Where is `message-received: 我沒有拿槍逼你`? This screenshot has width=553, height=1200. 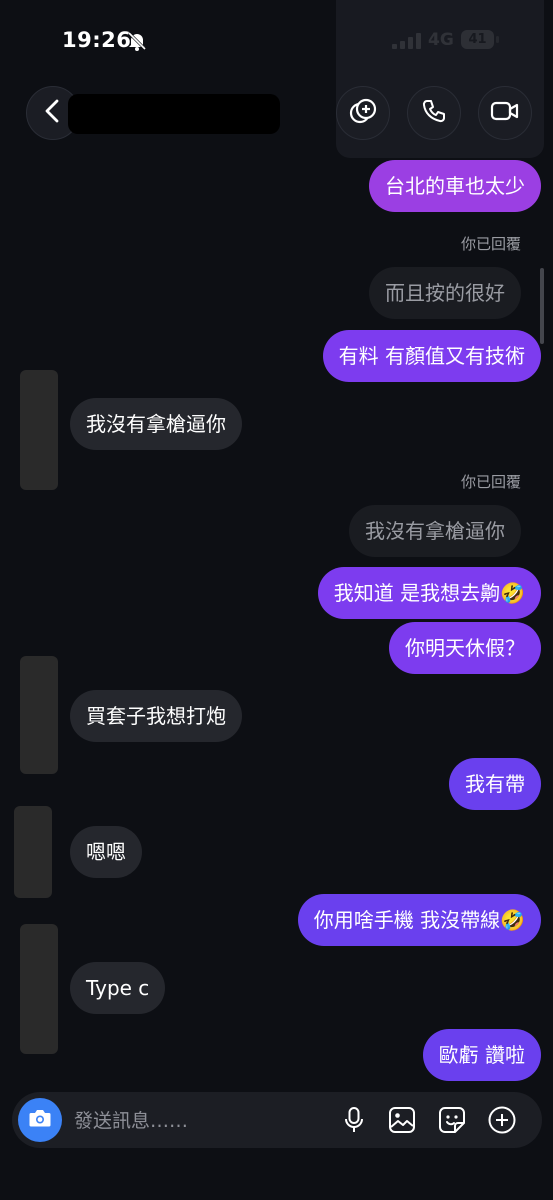
message-received: 我沒有拿槍逼你 is located at coordinates (156, 424).